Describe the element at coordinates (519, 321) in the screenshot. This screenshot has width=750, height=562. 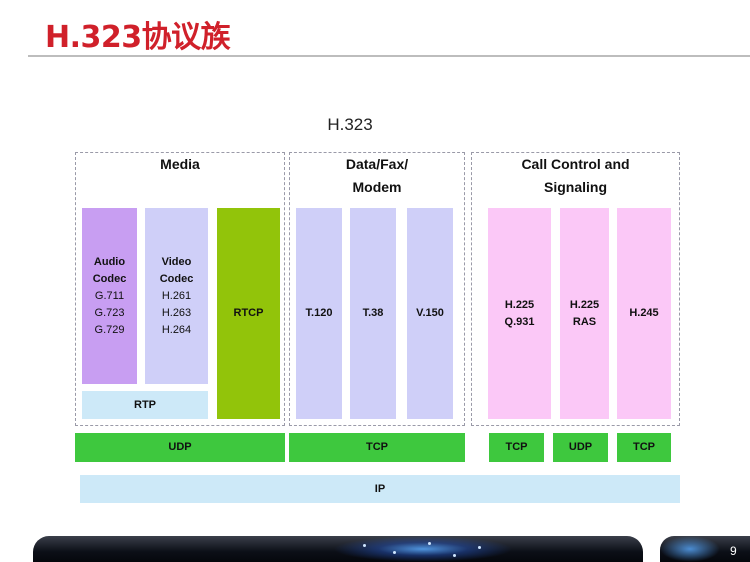
I see `h225-q931-line2: Q.931` at that location.